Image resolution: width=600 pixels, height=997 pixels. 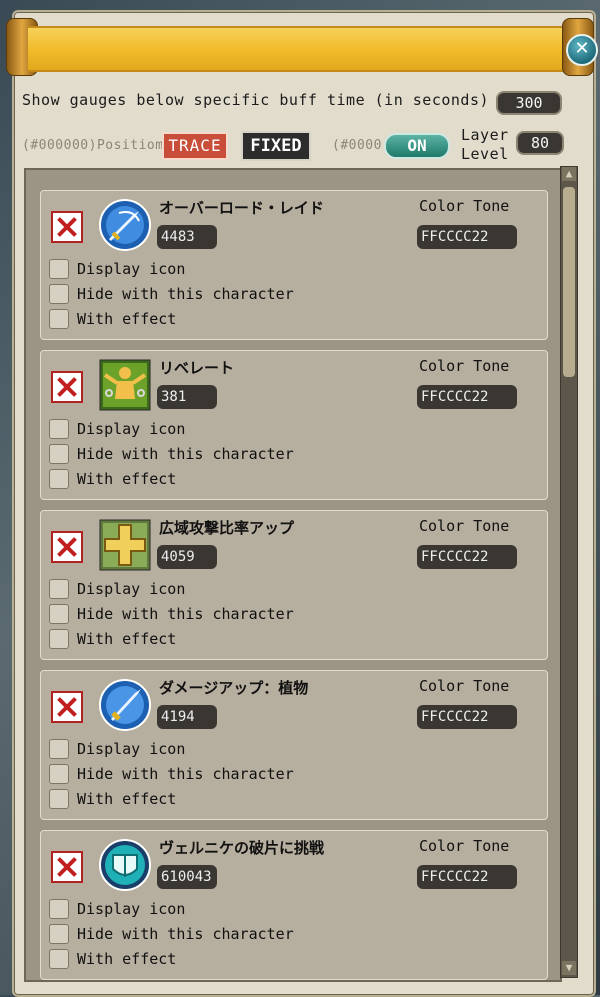 I want to click on layer-label-line1: Layer, so click(x=485, y=135).